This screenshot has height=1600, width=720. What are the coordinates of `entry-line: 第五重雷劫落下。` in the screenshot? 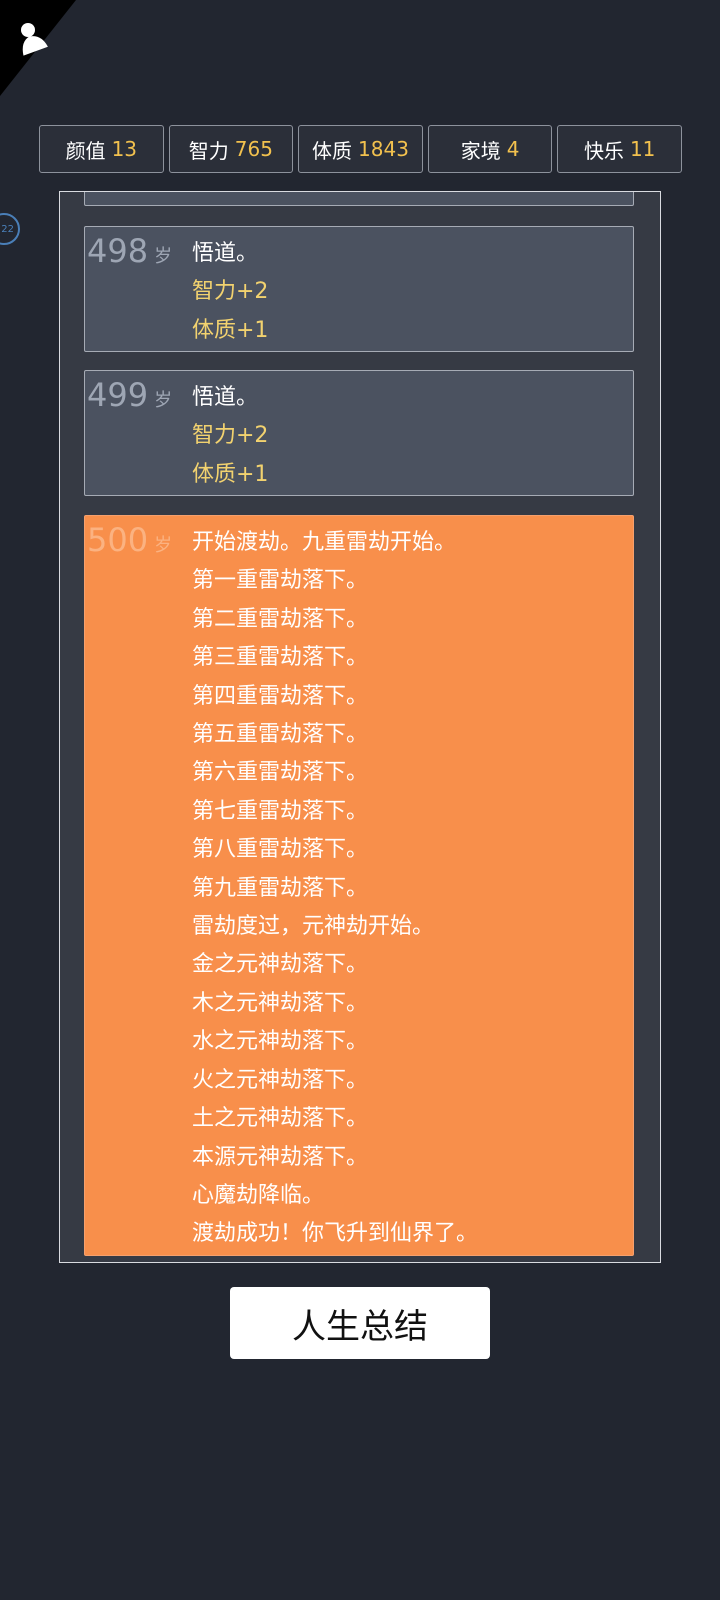 It's located at (280, 735).